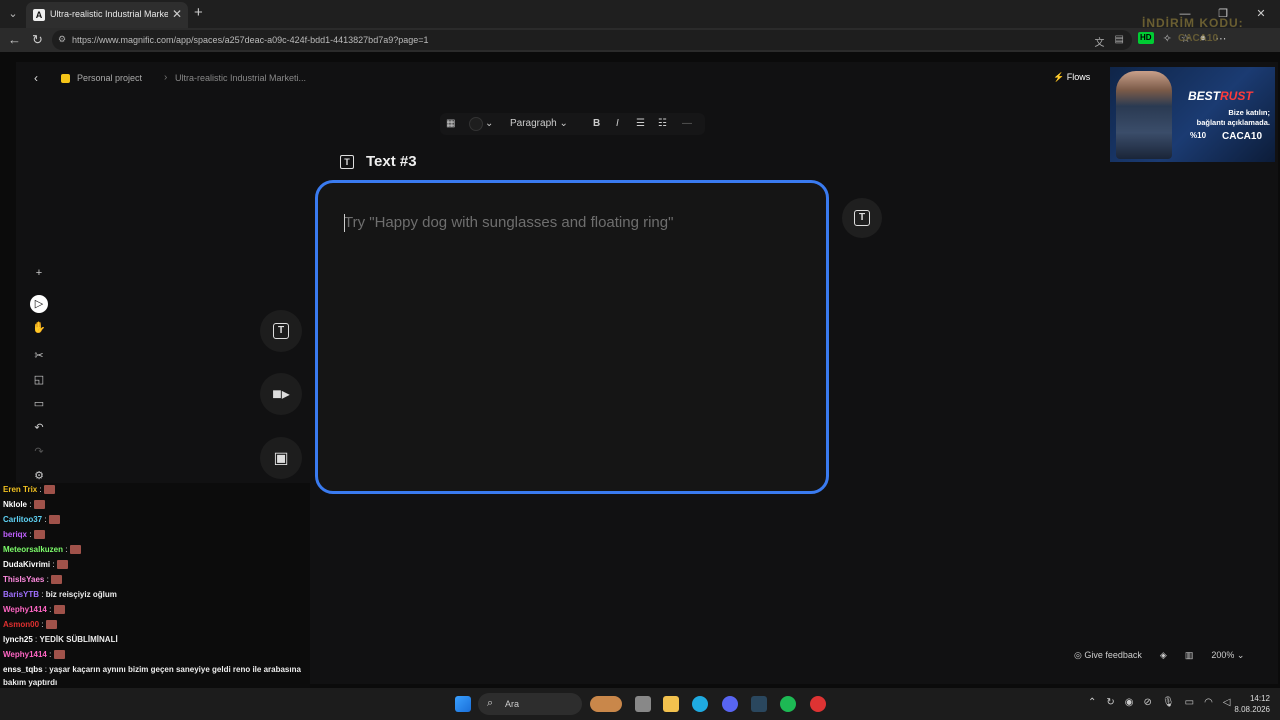 Image resolution: width=1280 pixels, height=720 pixels. I want to click on give-feedback-button: ◎ Give feedback, so click(1108, 655).